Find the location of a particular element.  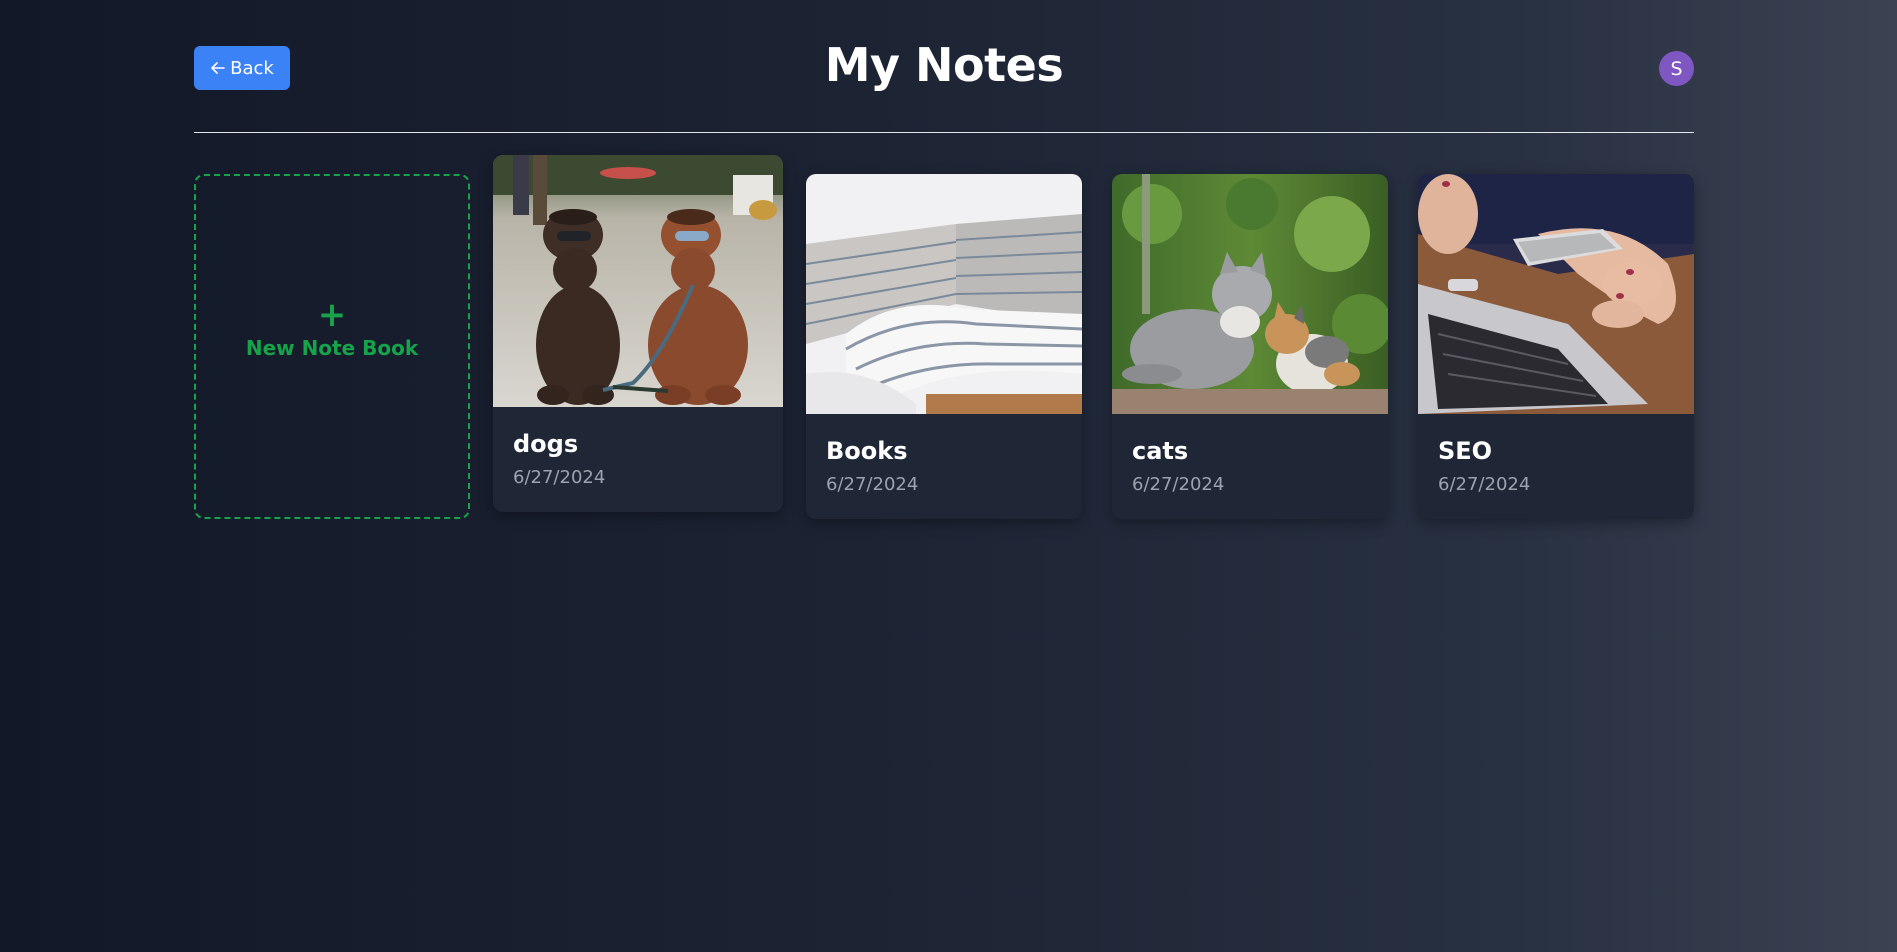

plus-icon: + is located at coordinates (332, 314).